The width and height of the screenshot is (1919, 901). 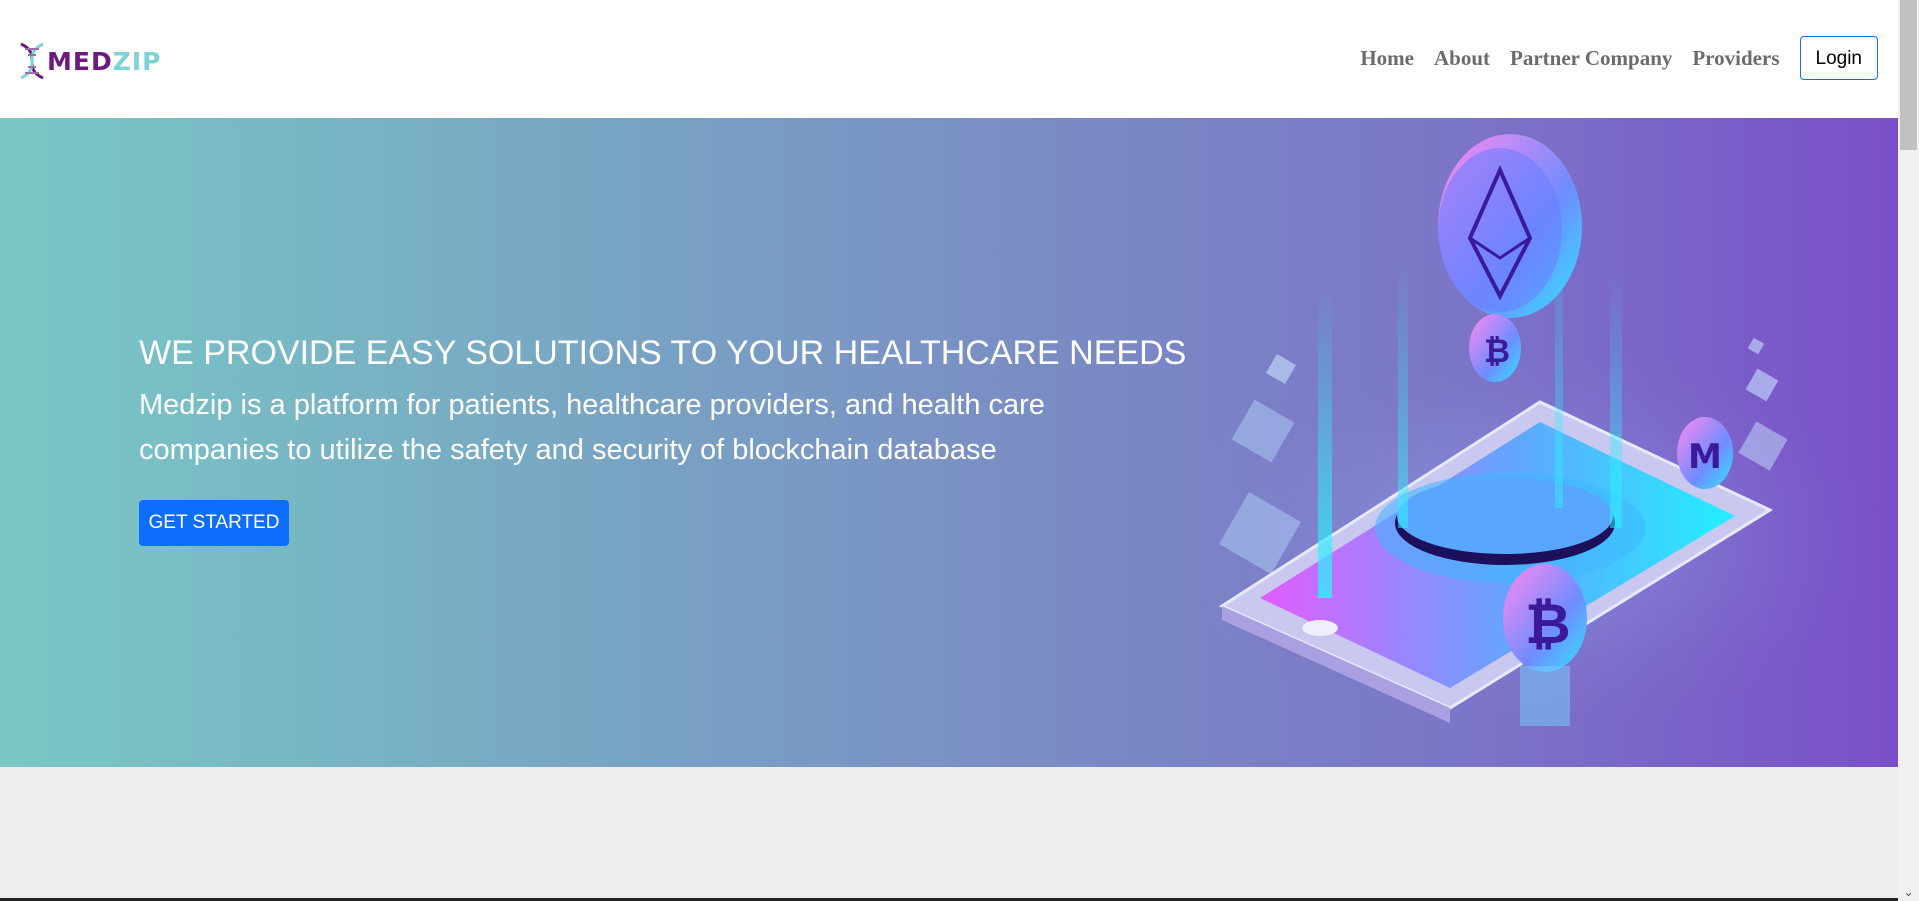 I want to click on logo-text-zip: ZIP, so click(x=137, y=61).